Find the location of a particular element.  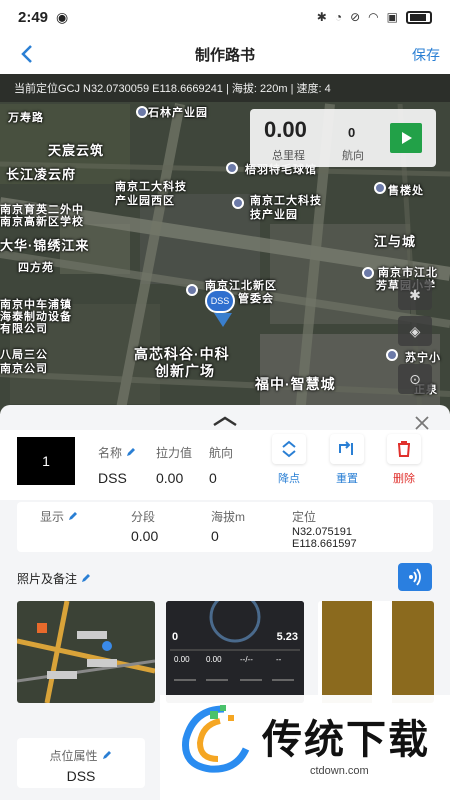

page-title: 制作路书 is located at coordinates (224, 55).